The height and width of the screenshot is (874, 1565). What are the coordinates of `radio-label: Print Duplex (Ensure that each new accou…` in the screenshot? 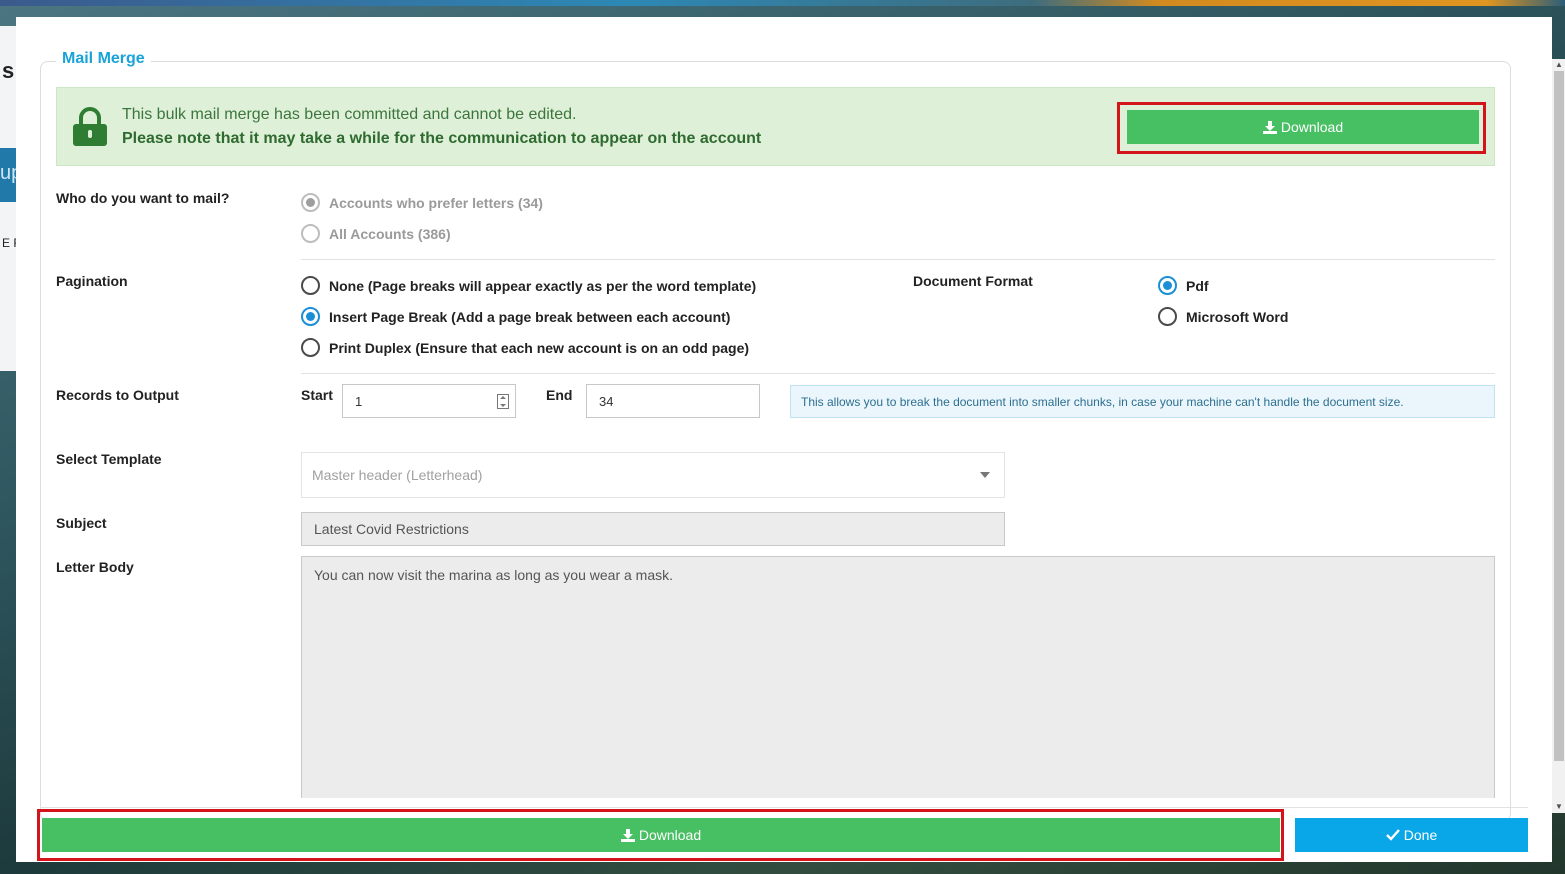 It's located at (539, 347).